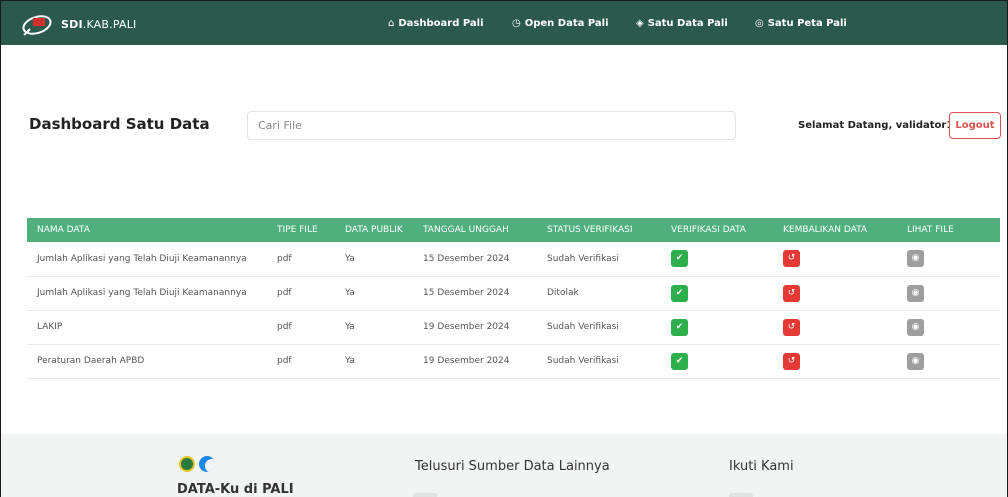 This screenshot has width=1008, height=497. I want to click on nav-open-data-label: Open Data Pali, so click(566, 23).